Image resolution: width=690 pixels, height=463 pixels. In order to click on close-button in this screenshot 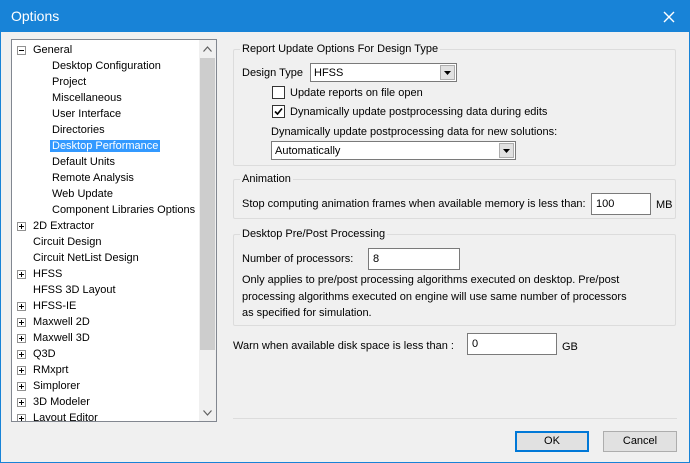, I will do `click(669, 16)`.